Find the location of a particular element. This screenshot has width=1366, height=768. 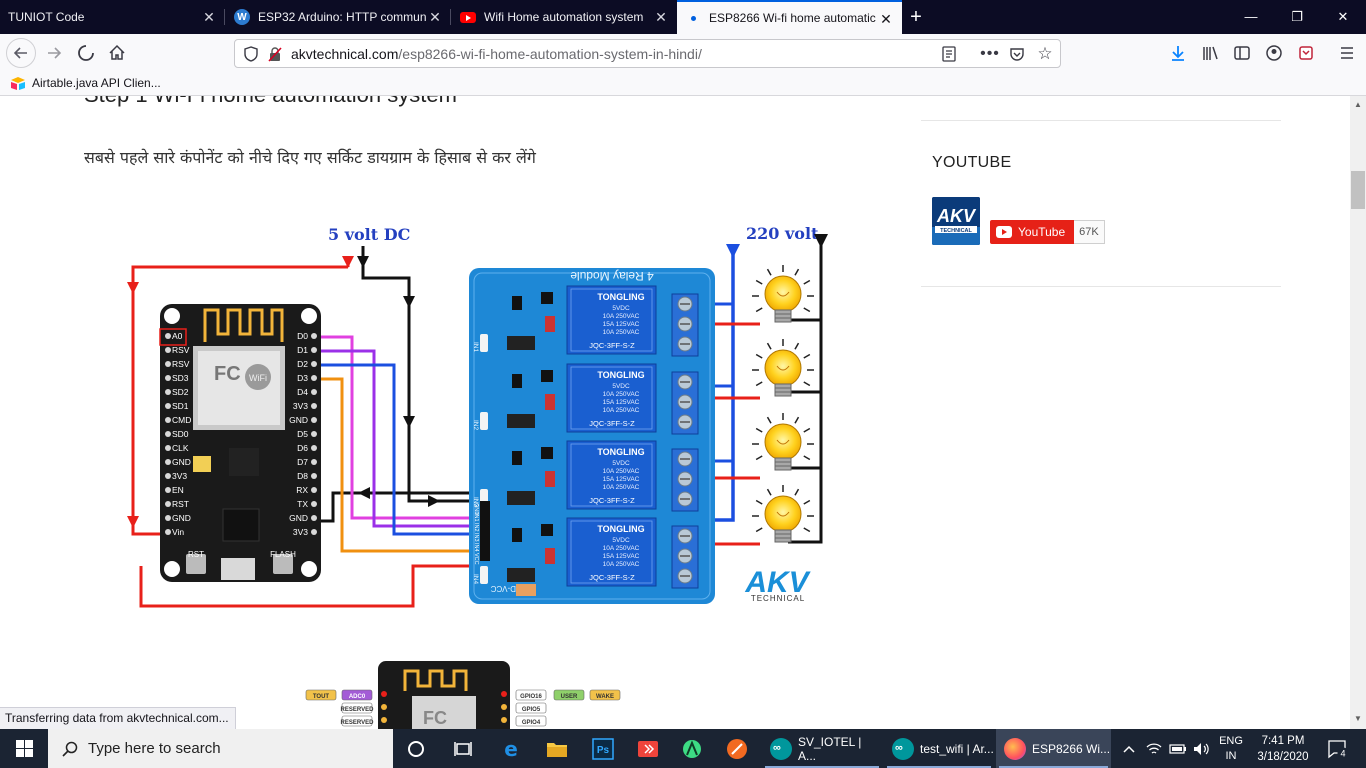

page-actions-icon: ••• is located at coordinates (990, 54).